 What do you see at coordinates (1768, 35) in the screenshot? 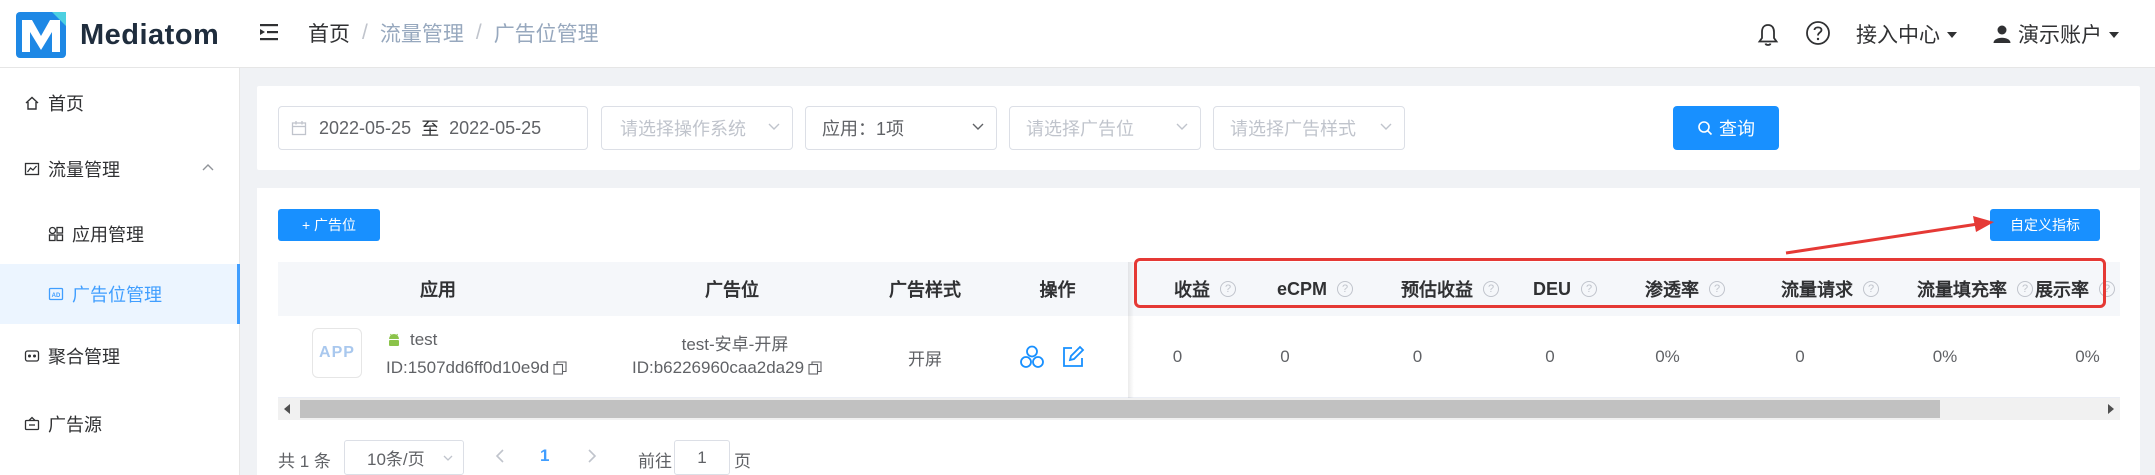
I see `bell-icon` at bounding box center [1768, 35].